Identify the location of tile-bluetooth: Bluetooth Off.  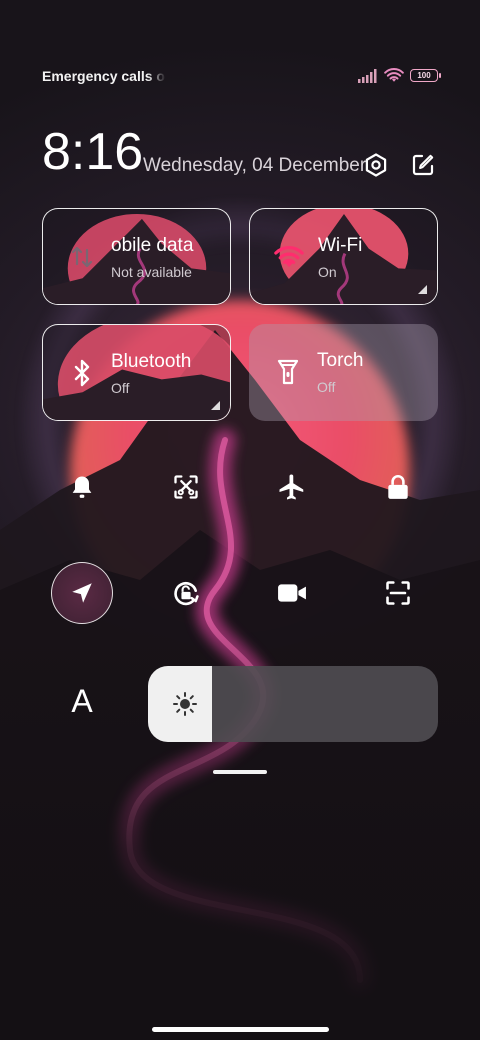
(136, 372).